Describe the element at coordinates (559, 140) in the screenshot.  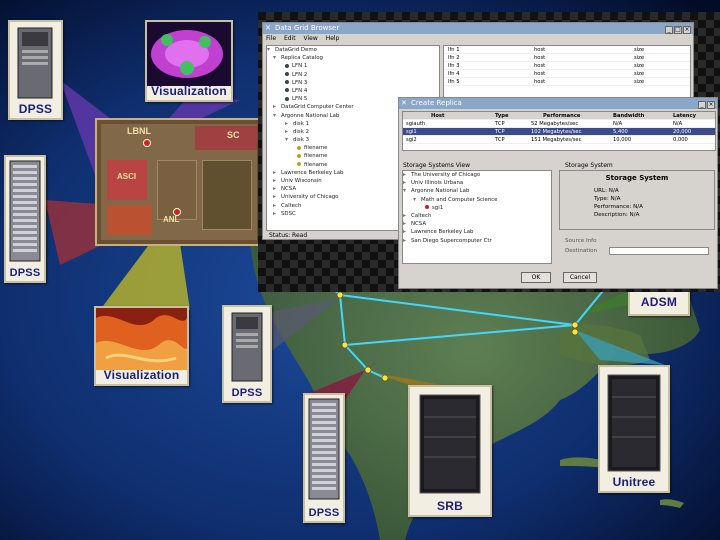
I see `table-row: sgi2 TCP 151 Megabytes/sec 10,000 0,000` at that location.